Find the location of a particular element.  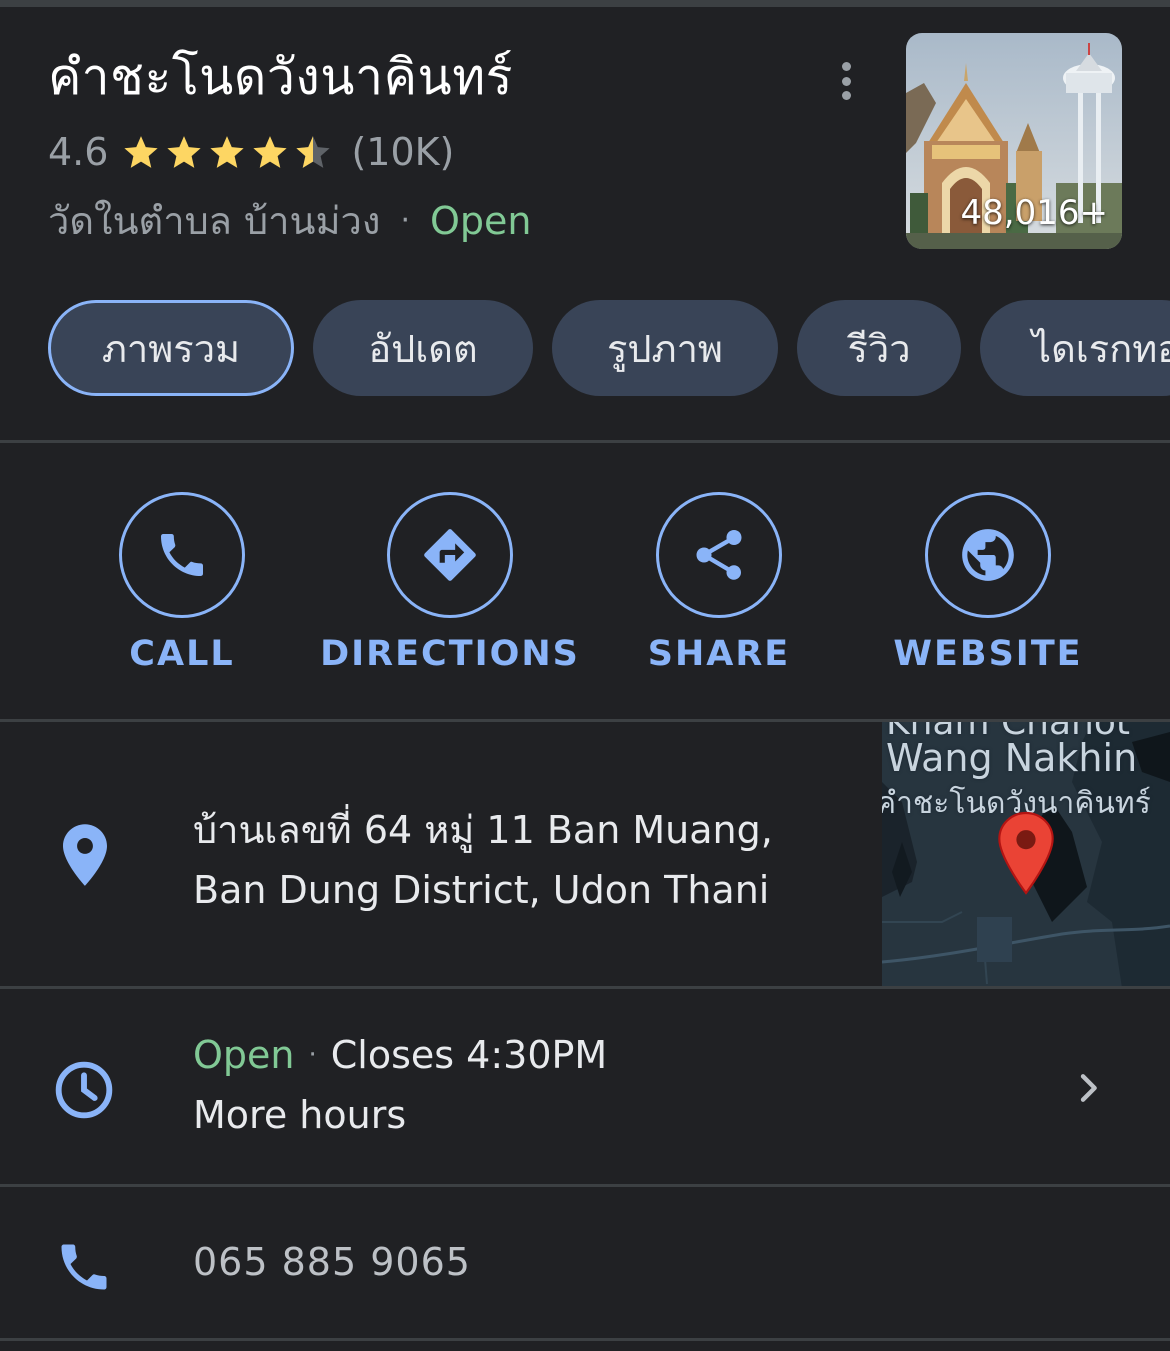

top-edge is located at coordinates (585, 3).